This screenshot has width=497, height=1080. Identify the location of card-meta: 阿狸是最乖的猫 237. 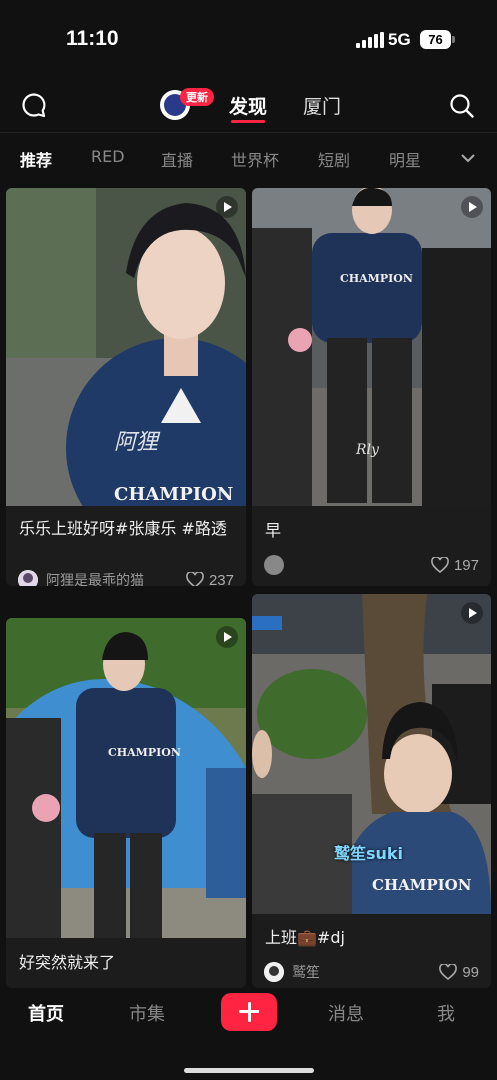
(126, 577).